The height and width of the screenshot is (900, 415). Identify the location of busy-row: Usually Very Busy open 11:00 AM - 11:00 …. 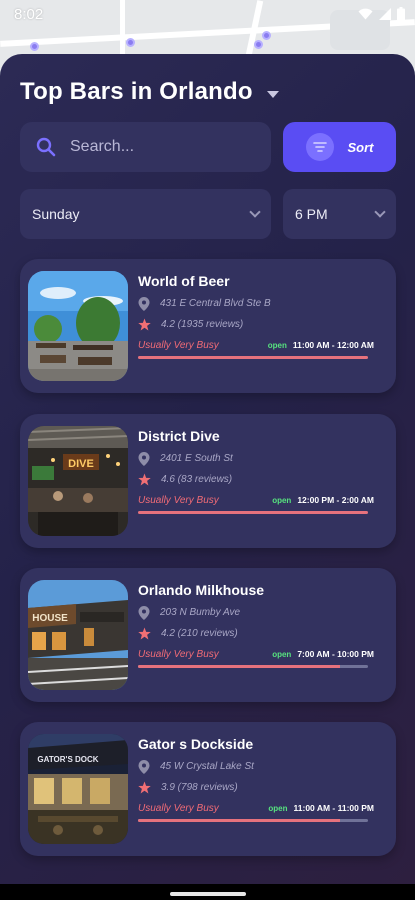
(256, 808).